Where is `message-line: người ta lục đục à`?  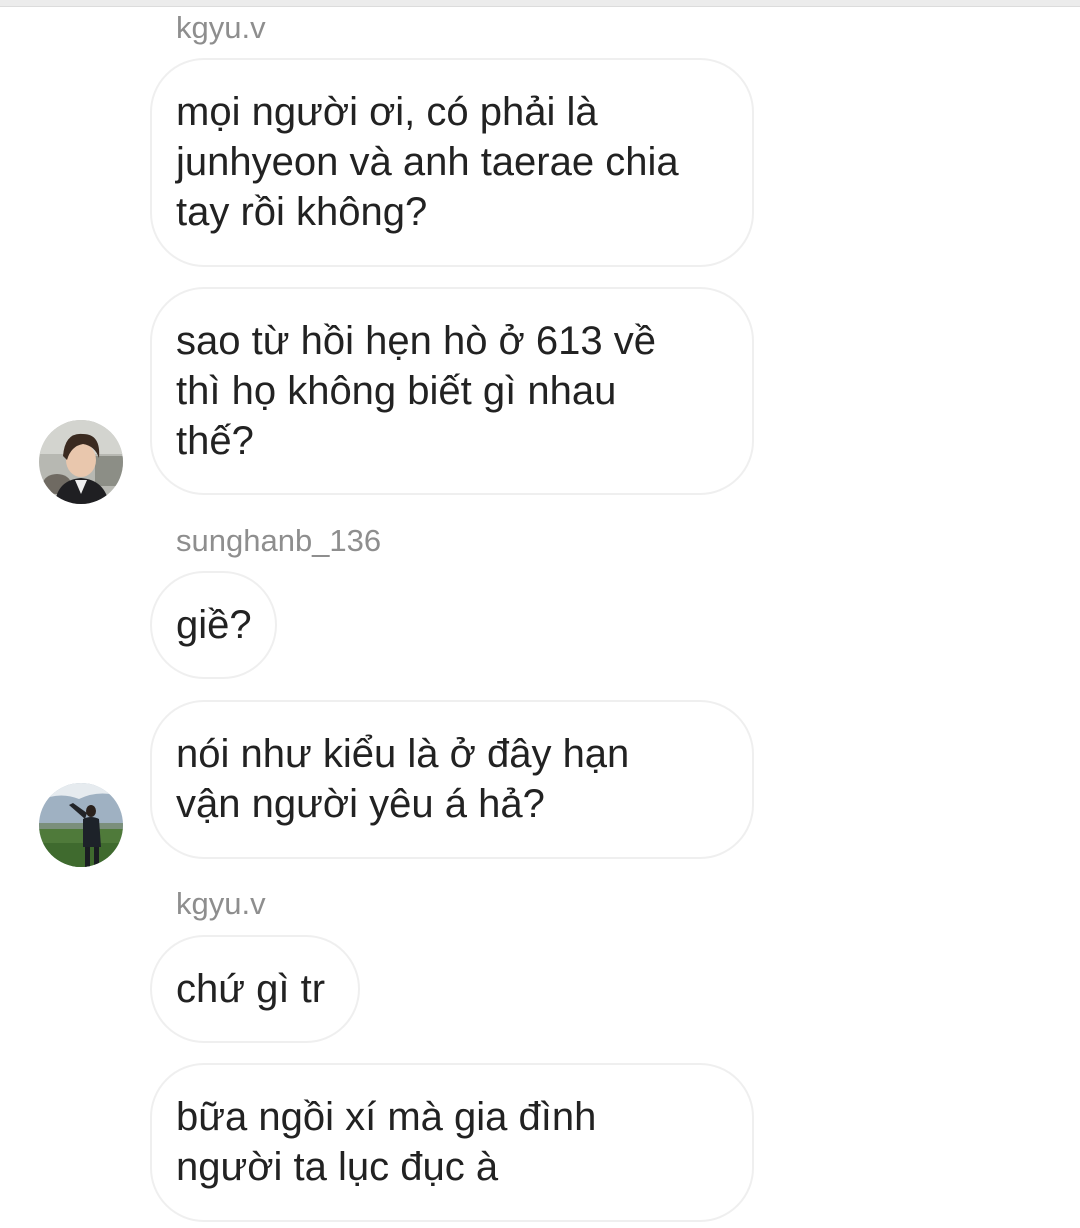 message-line: người ta lục đục à is located at coordinates (337, 1167).